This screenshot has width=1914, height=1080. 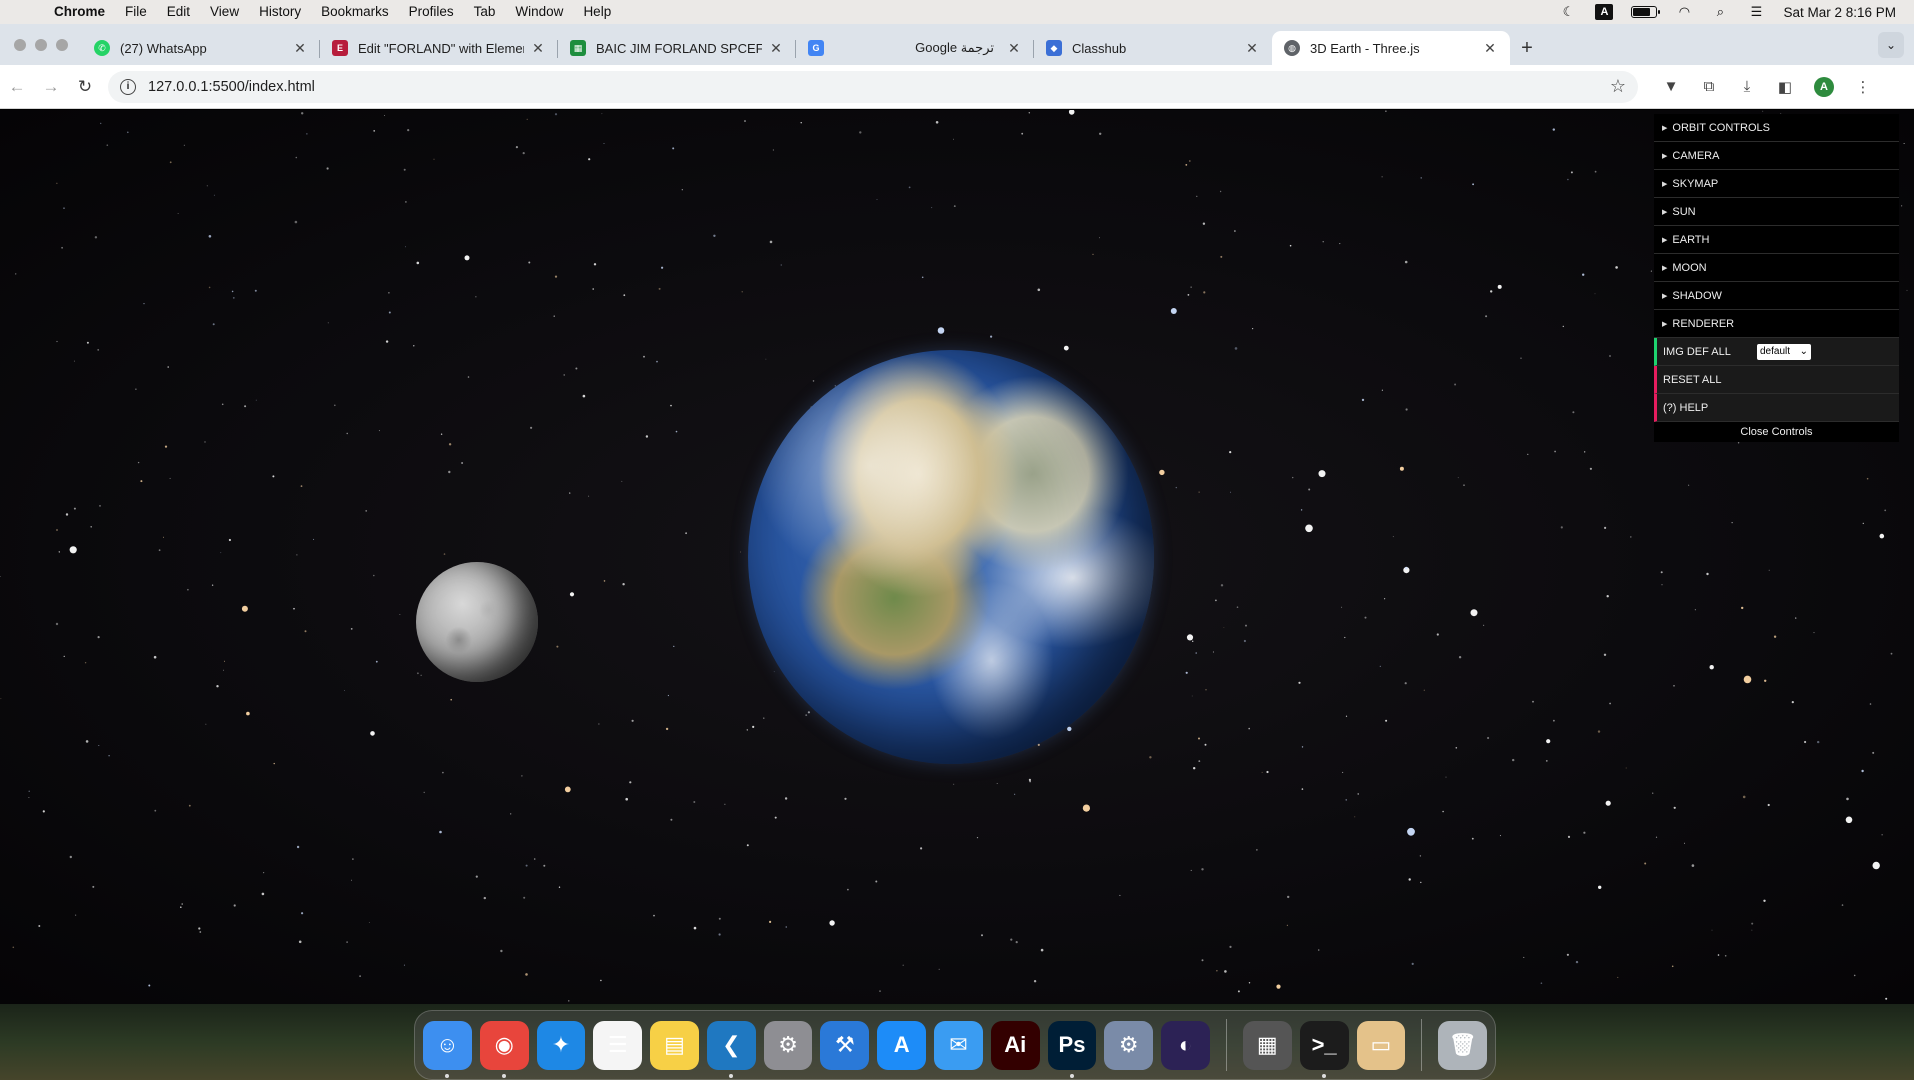 What do you see at coordinates (1776, 268) in the screenshot?
I see `folder-moon: ▶ MOON` at bounding box center [1776, 268].